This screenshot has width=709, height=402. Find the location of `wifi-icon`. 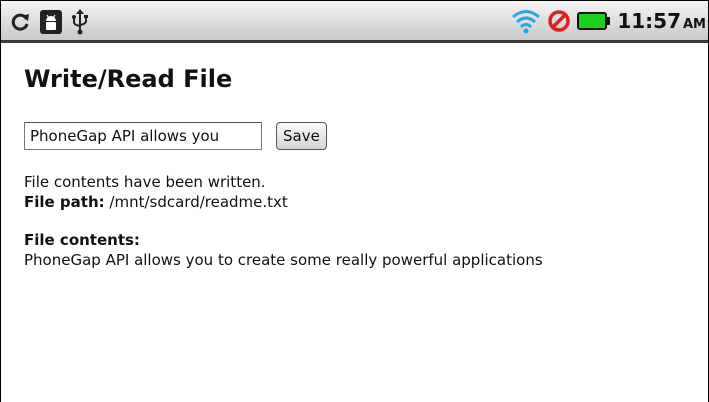

wifi-icon is located at coordinates (526, 21).